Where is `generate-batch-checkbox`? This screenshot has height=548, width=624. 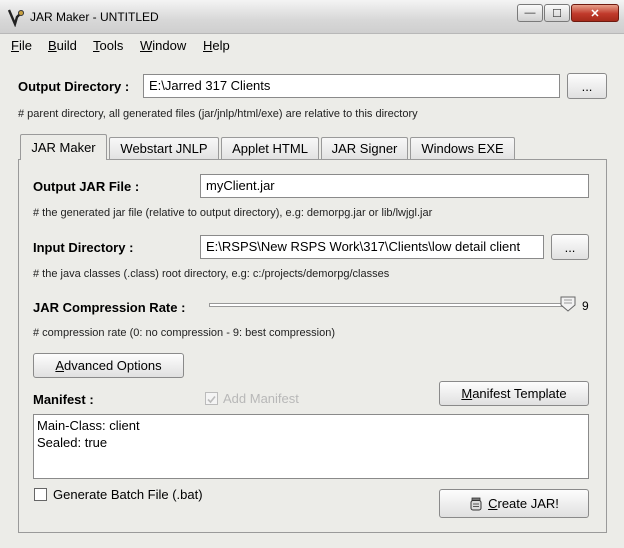 generate-batch-checkbox is located at coordinates (40, 494).